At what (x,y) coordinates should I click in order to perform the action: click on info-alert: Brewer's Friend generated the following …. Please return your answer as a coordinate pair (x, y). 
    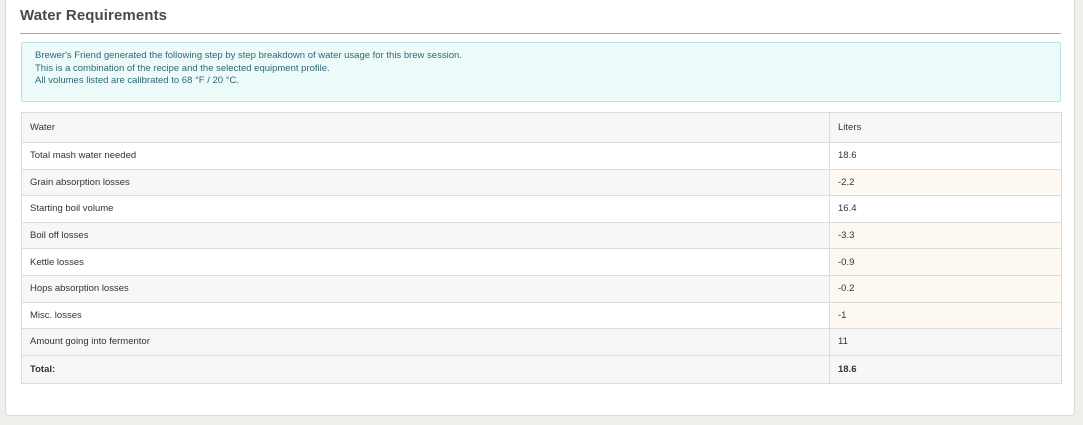
    Looking at the image, I should click on (541, 72).